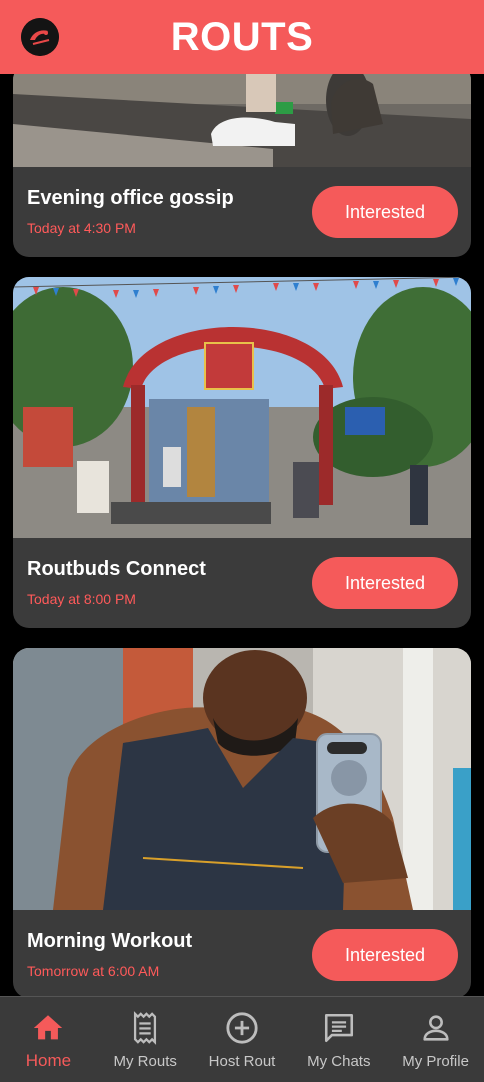 The image size is (484, 1082). What do you see at coordinates (145, 1061) in the screenshot?
I see `nav-label: My Routs` at bounding box center [145, 1061].